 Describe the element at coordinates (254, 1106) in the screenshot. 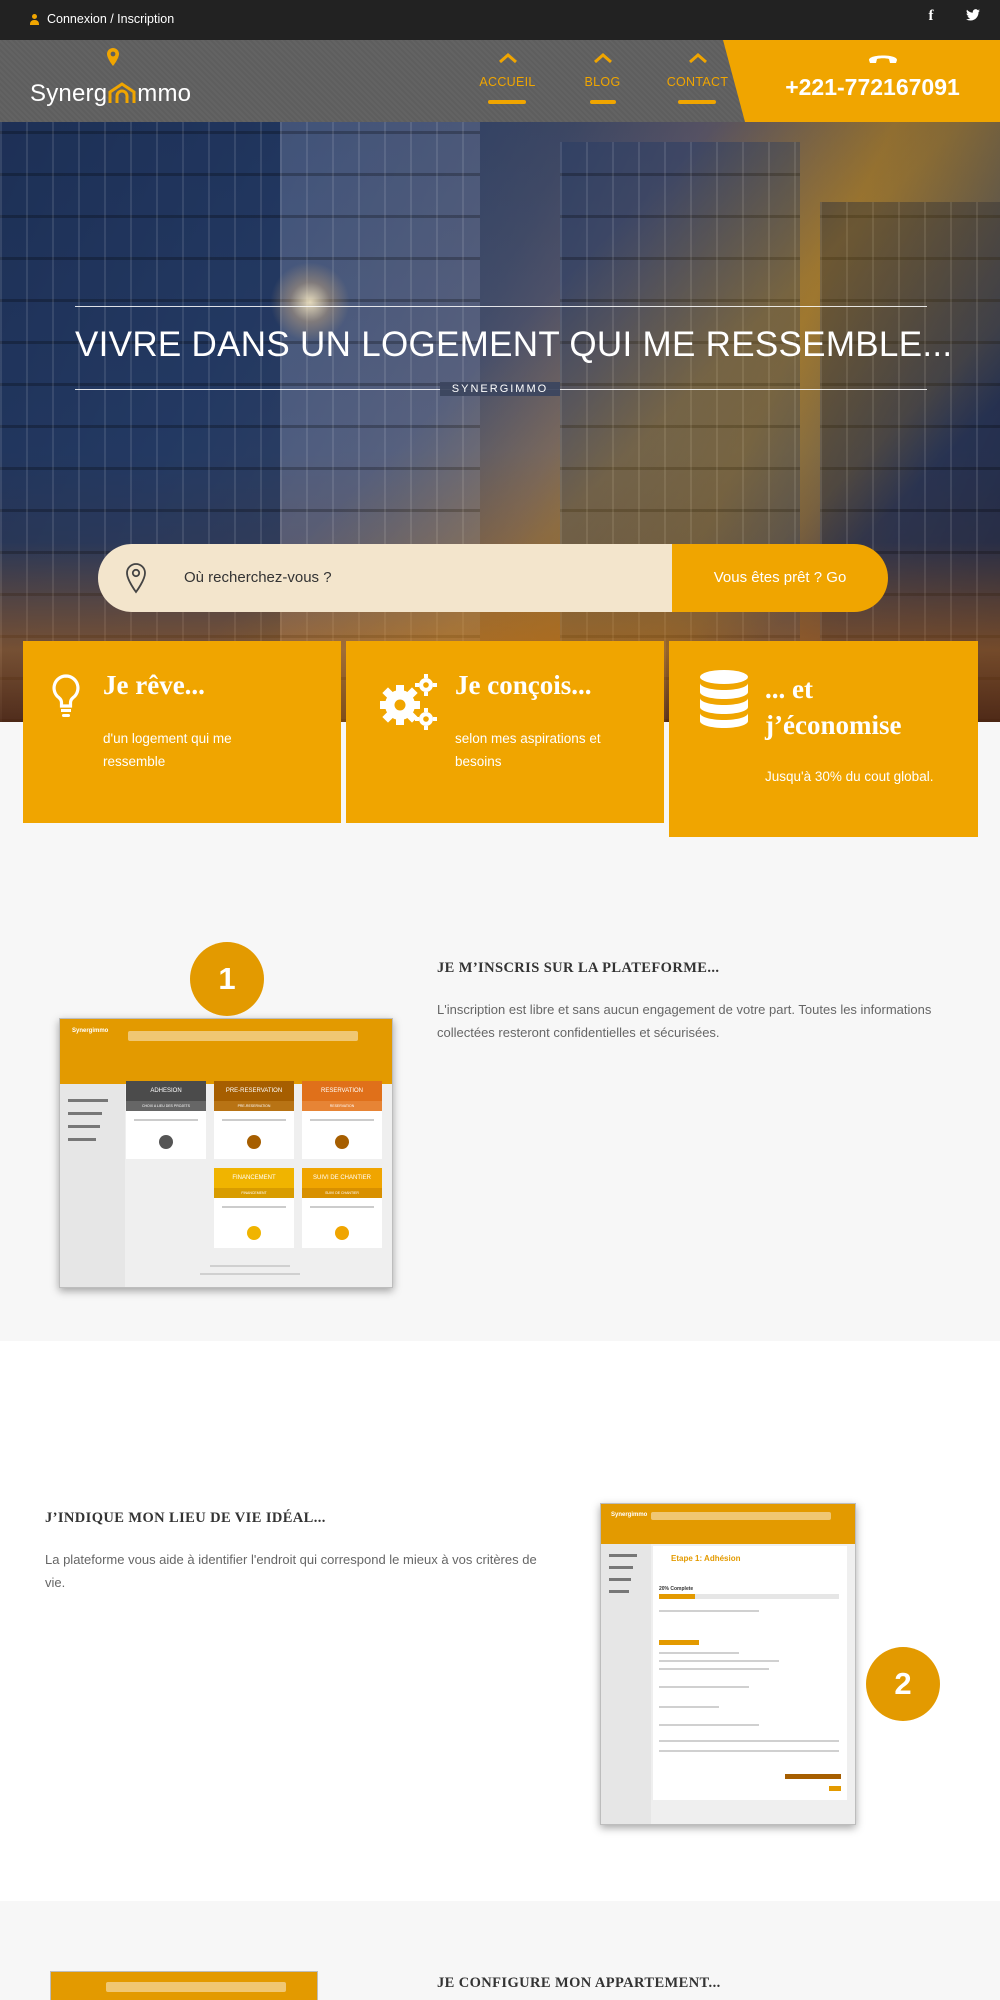

I see `mock-card-sub: PRE-RESERVATION` at that location.